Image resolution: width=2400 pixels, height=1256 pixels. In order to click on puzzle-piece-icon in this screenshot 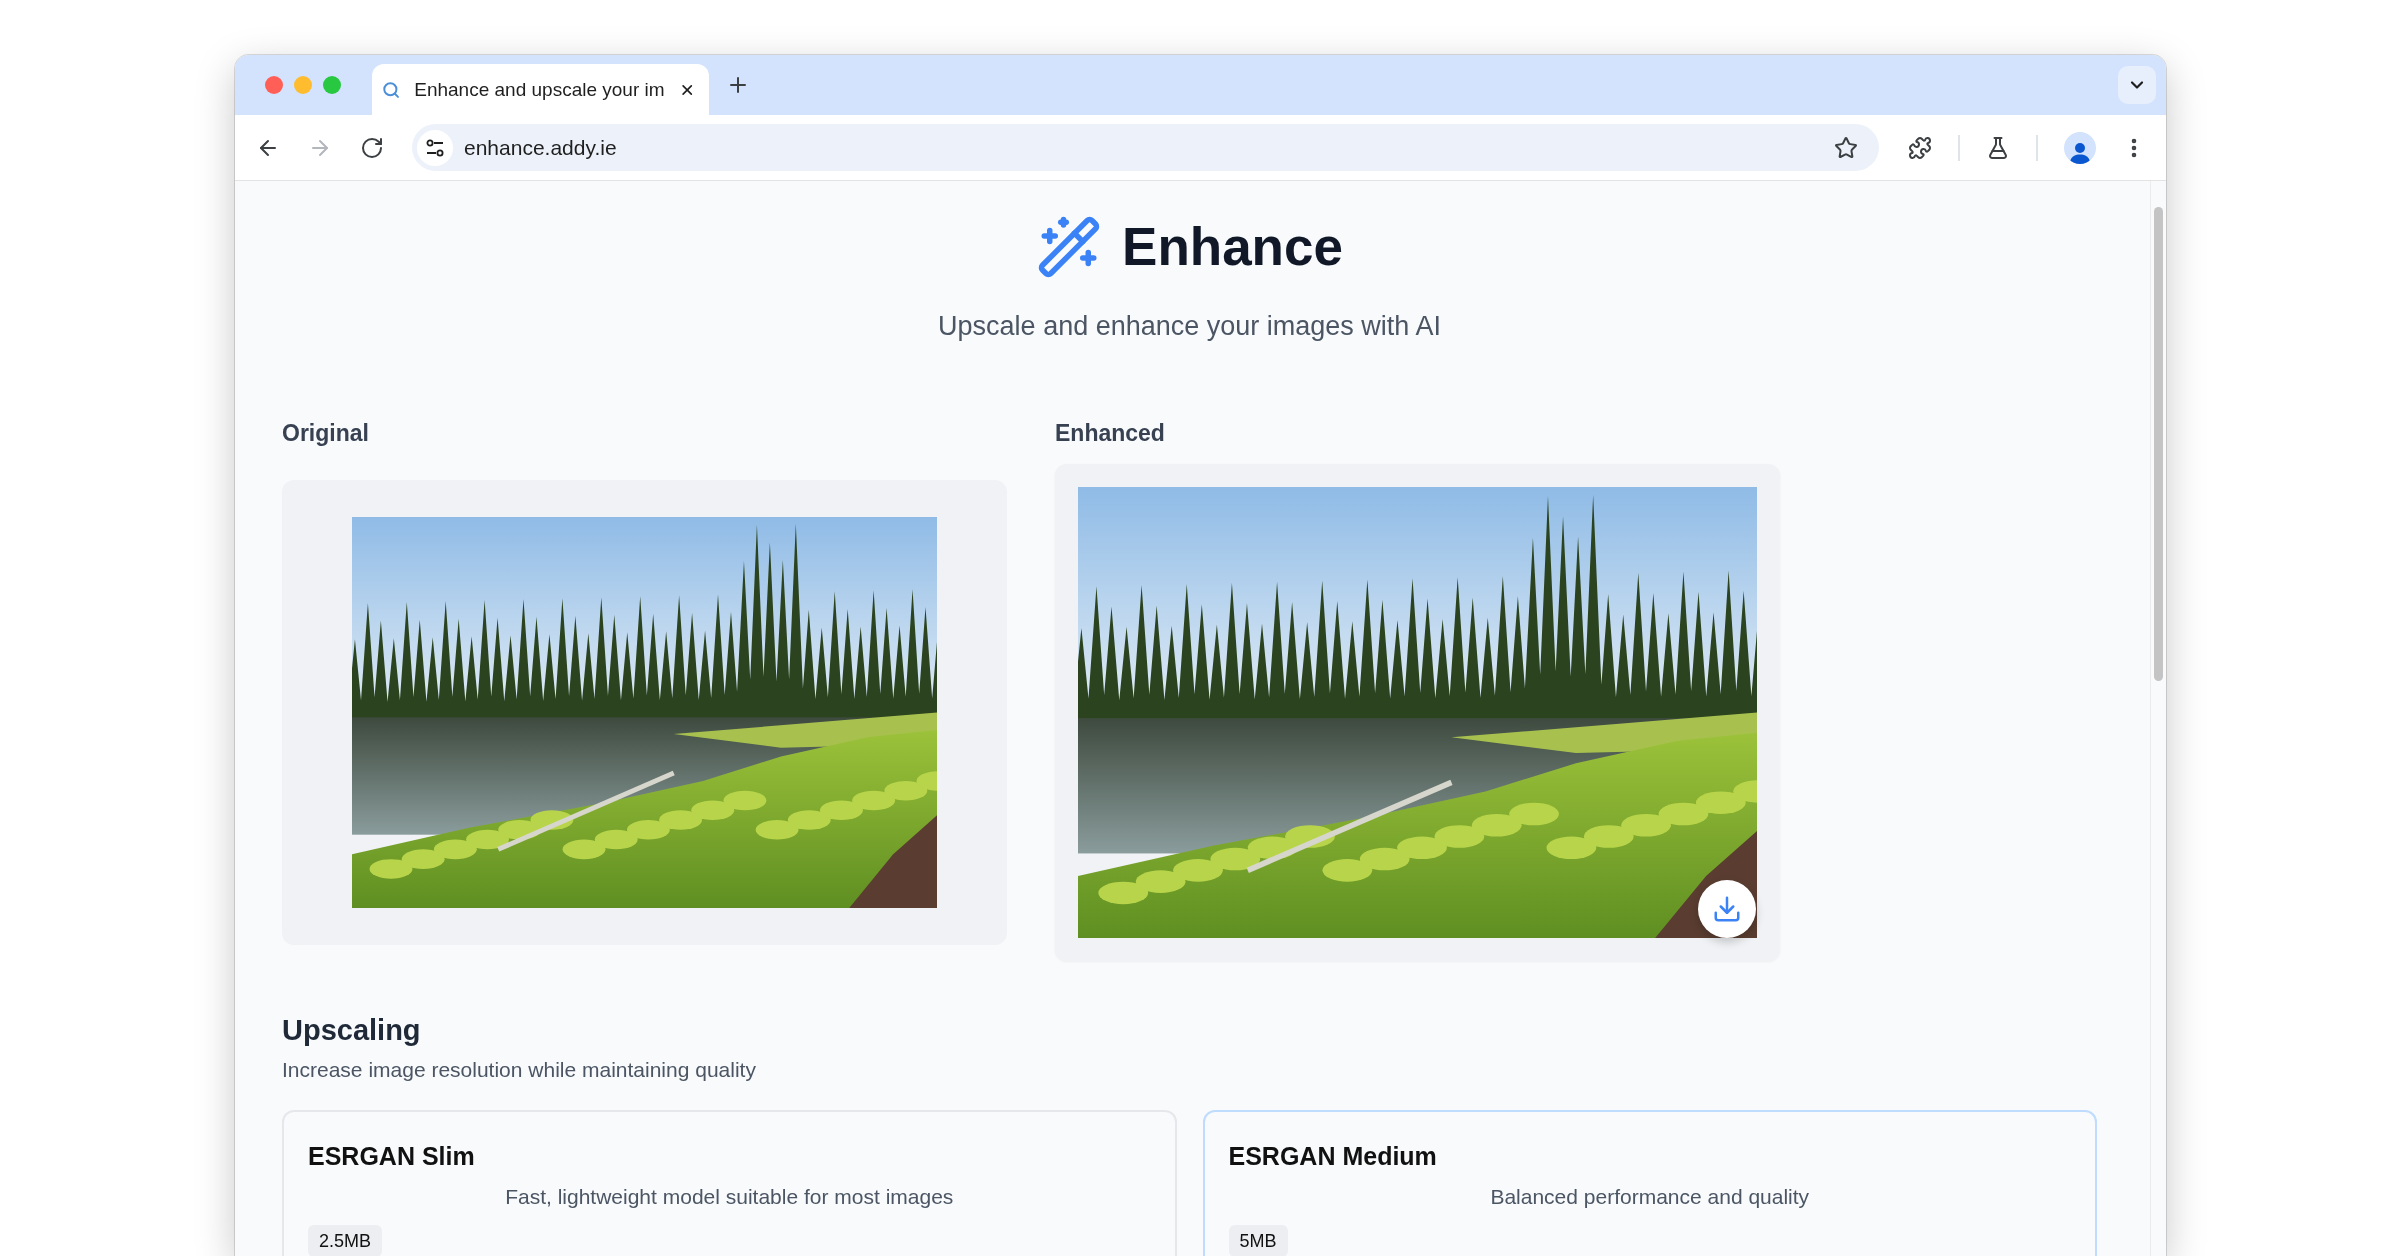, I will do `click(1920, 147)`.